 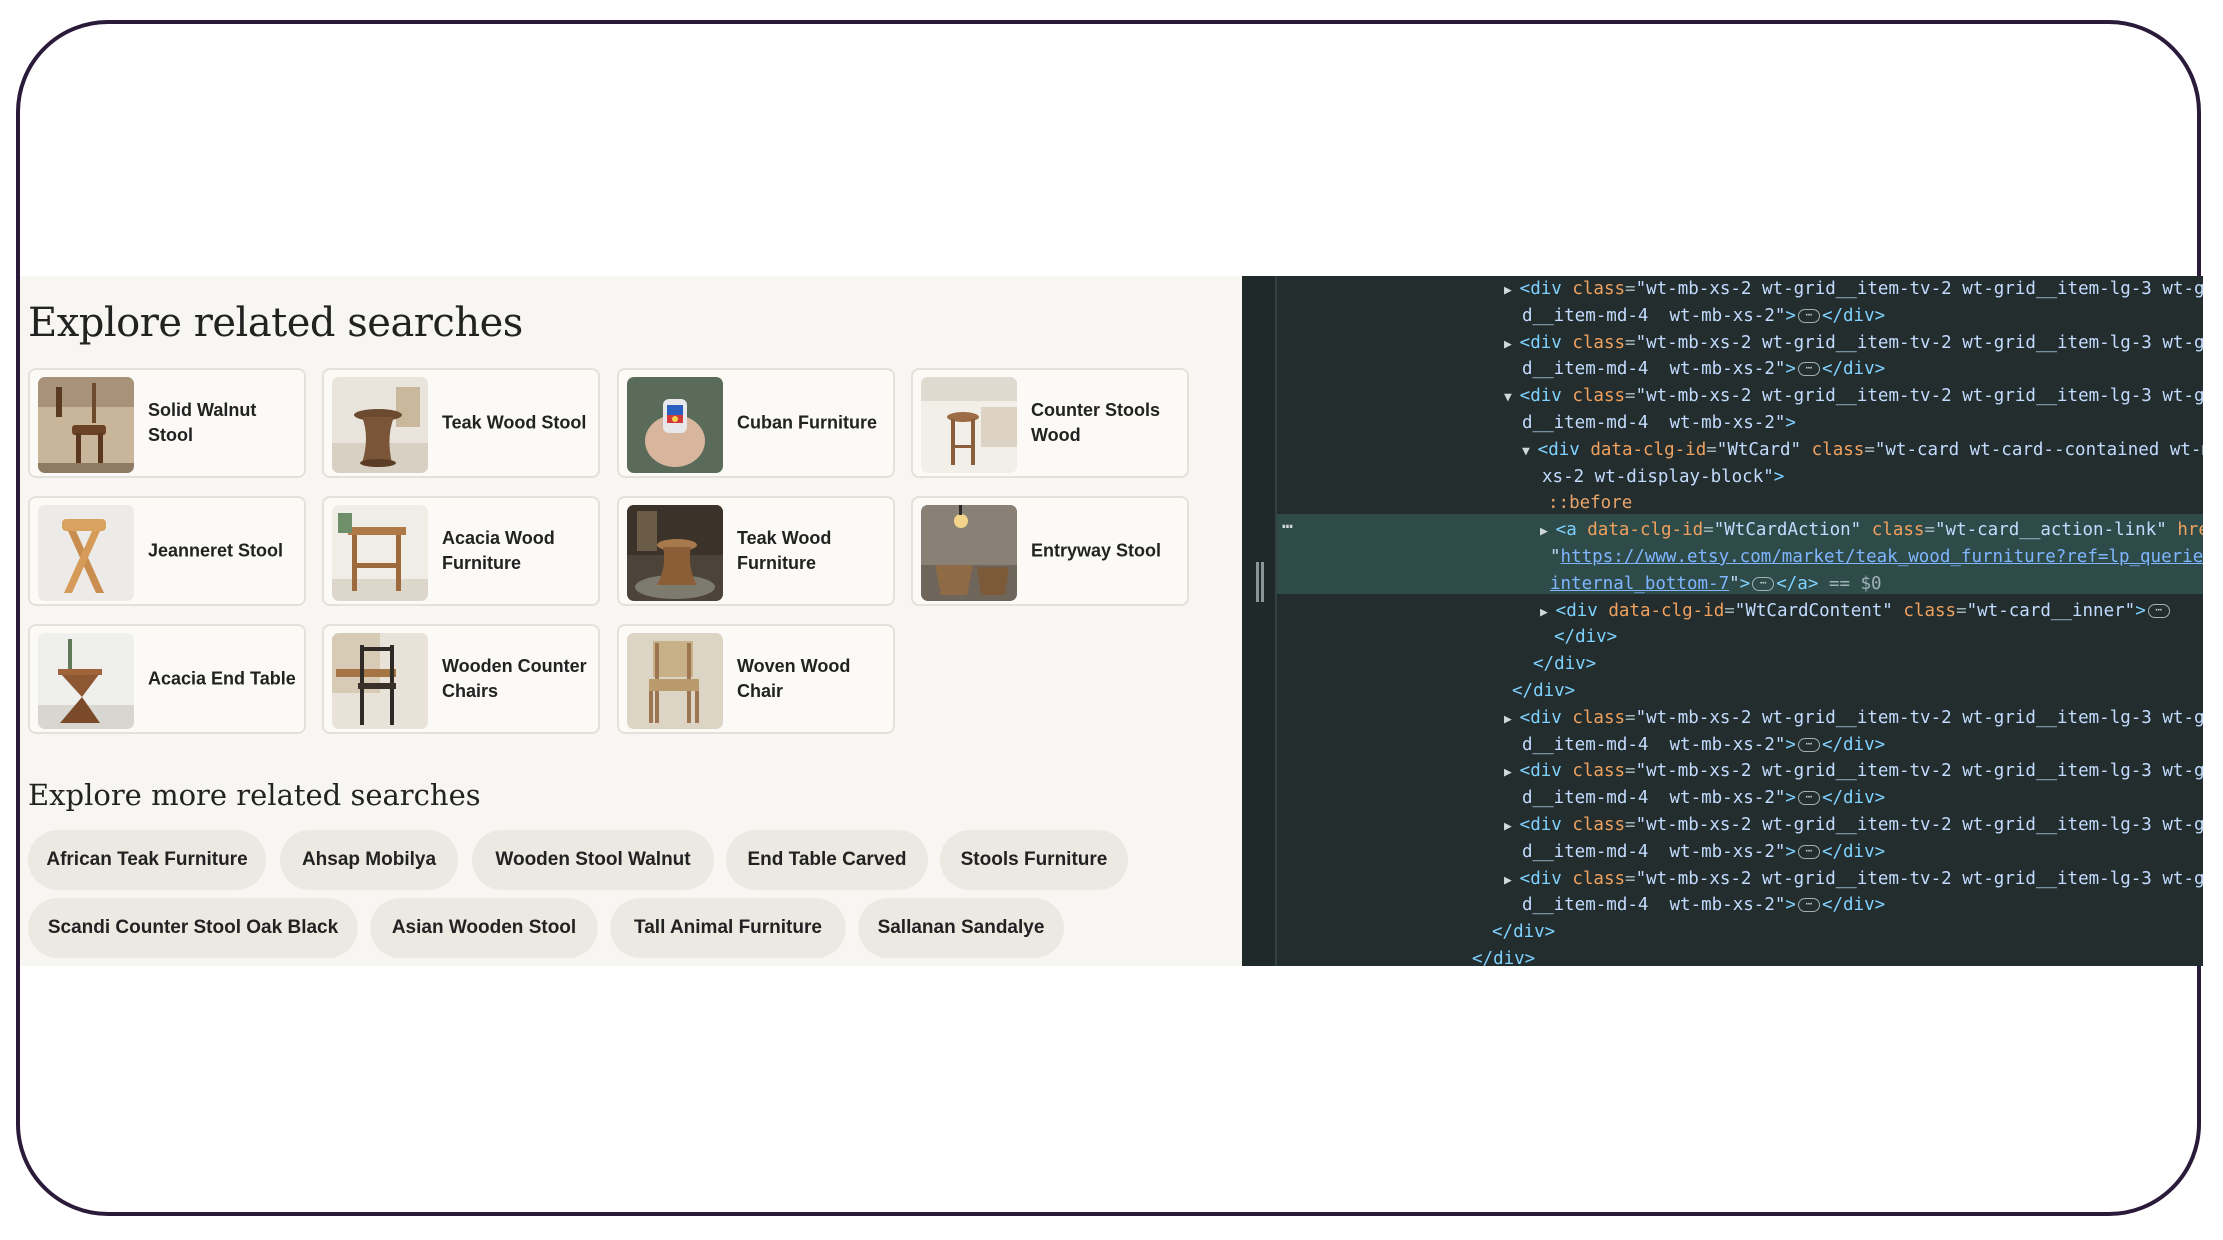 What do you see at coordinates (369, 860) in the screenshot?
I see `search-chip: Ahsap Mobilya` at bounding box center [369, 860].